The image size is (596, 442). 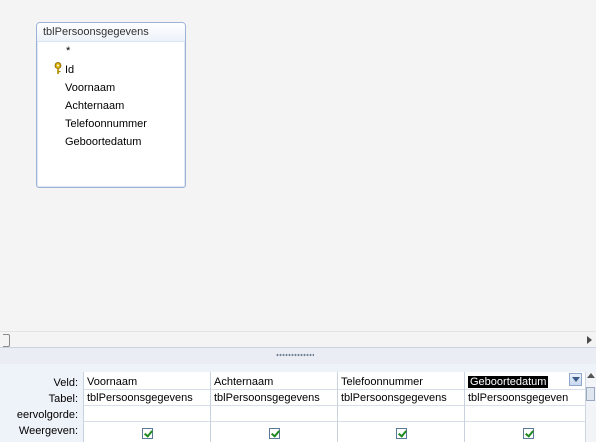 I want to click on scroll-thumb, so click(x=590, y=394).